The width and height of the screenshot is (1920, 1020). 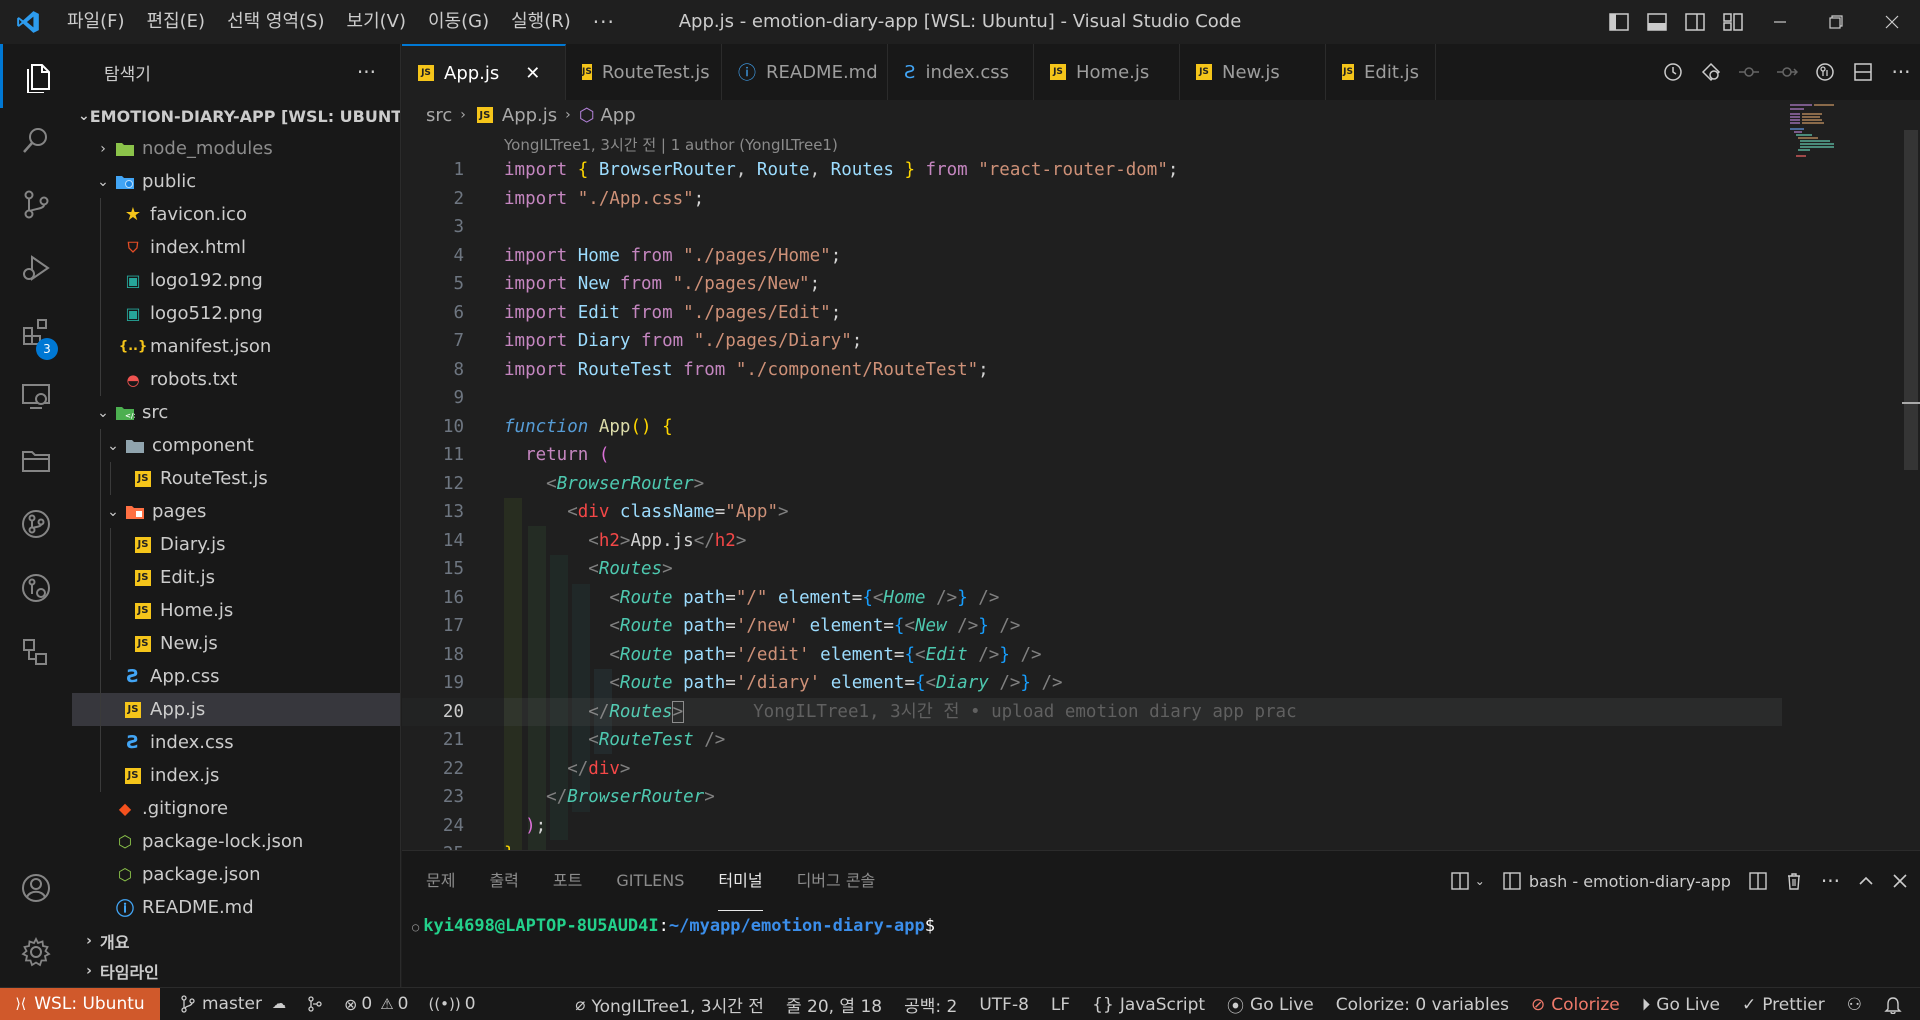 I want to click on customize-layout-icon, so click(x=1733, y=22).